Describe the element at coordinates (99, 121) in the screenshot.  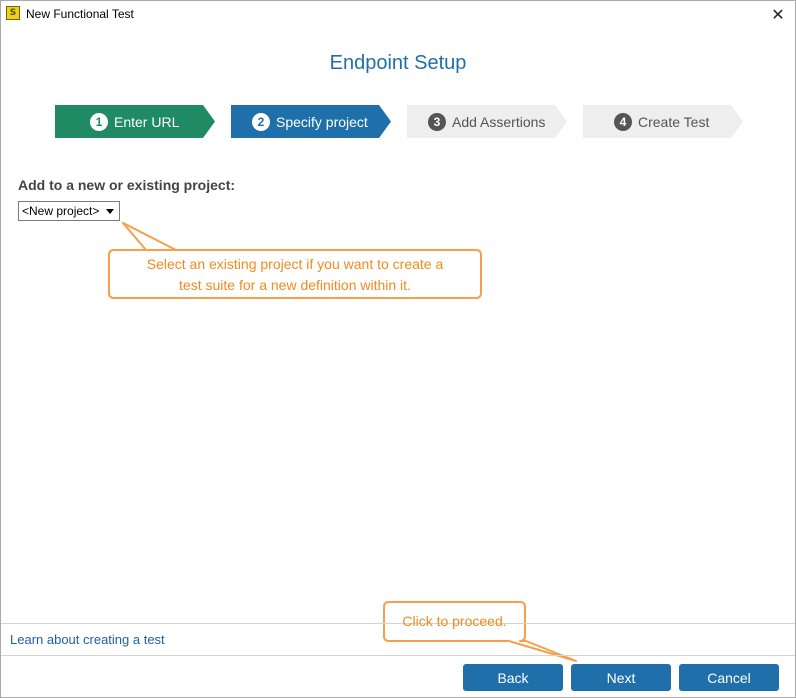
I see `step-number: 1` at that location.